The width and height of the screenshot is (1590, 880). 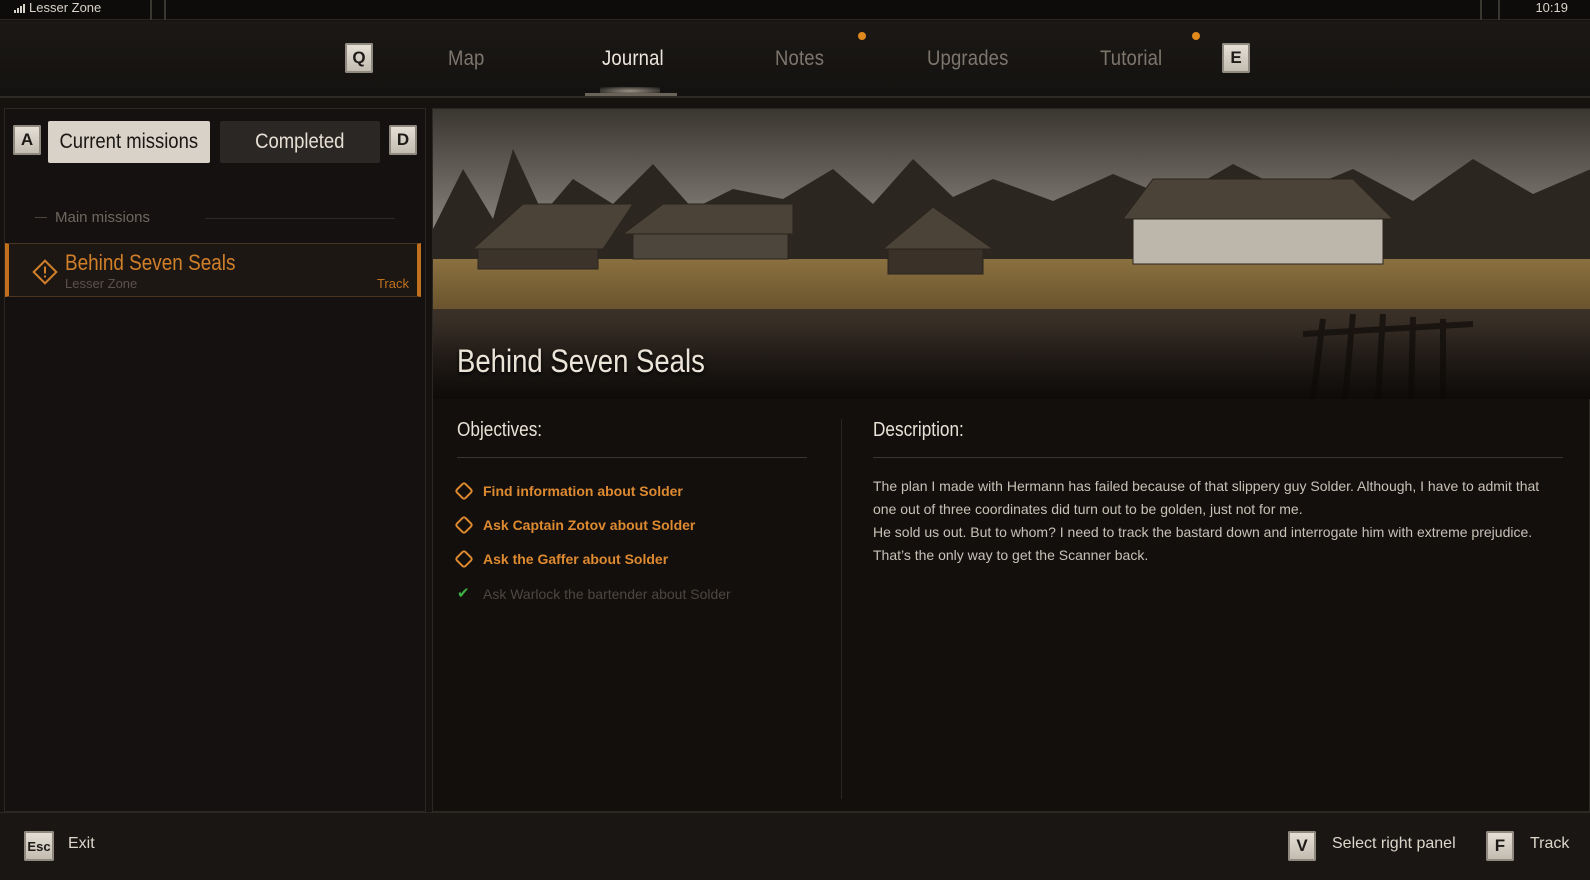 I want to click on mission-location: Lesser Zone, so click(x=101, y=283).